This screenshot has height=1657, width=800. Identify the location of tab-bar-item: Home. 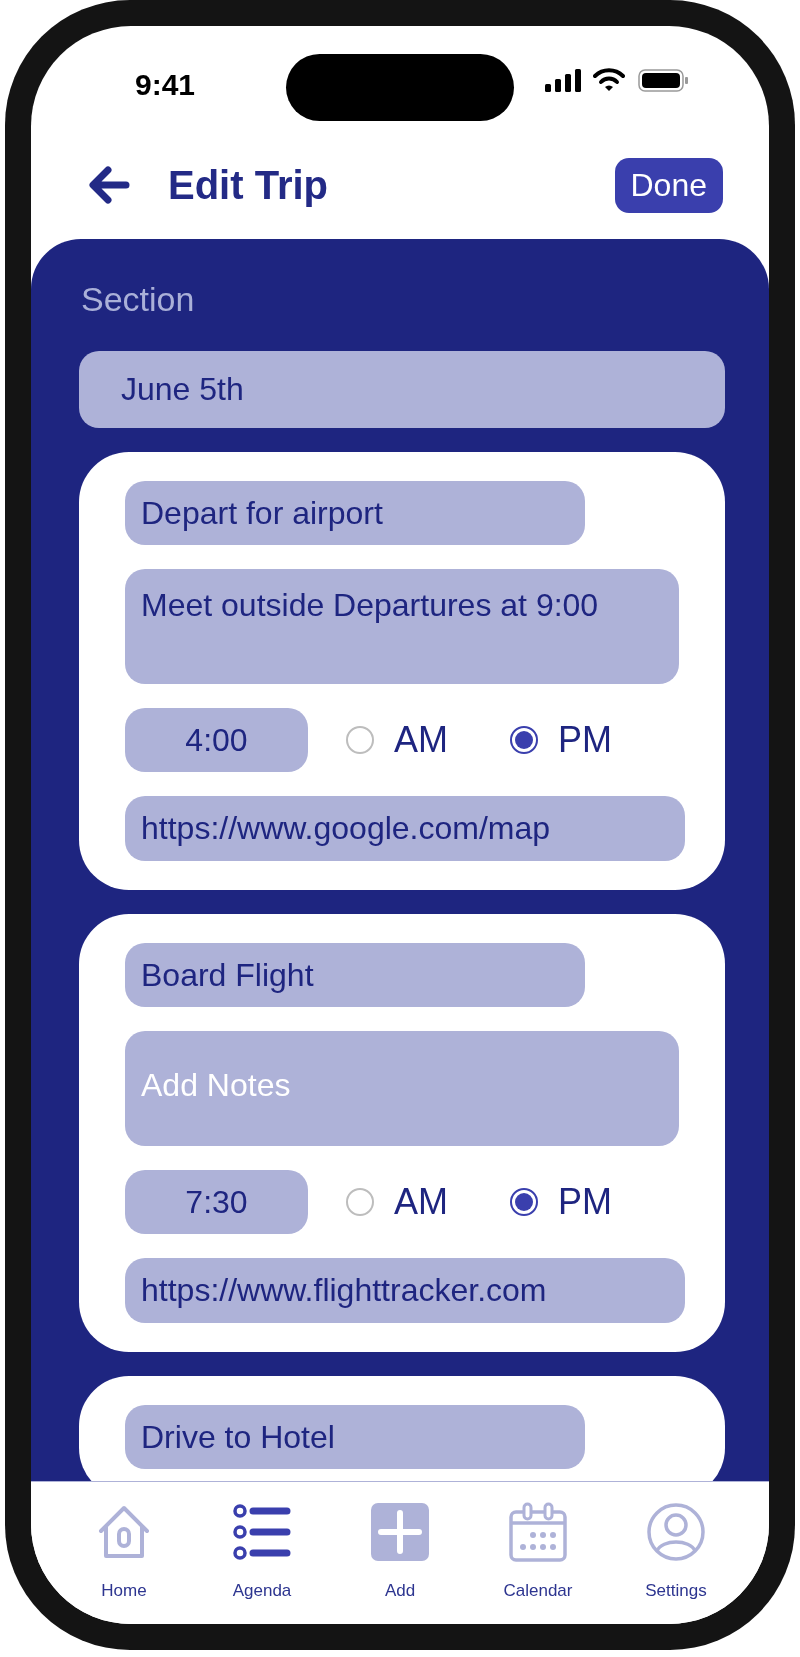
(124, 1563).